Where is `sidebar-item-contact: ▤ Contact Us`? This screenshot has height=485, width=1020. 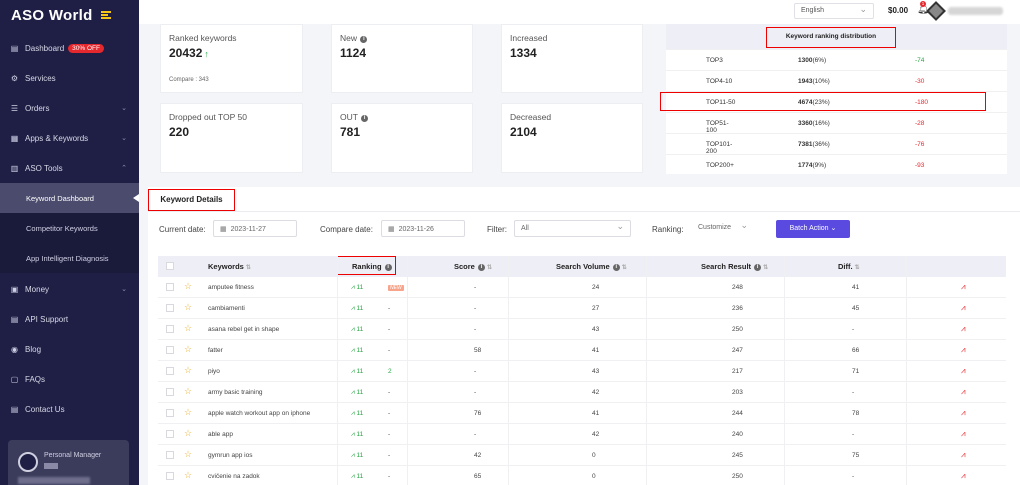
sidebar-item-contact: ▤ Contact Us is located at coordinates (69, 409).